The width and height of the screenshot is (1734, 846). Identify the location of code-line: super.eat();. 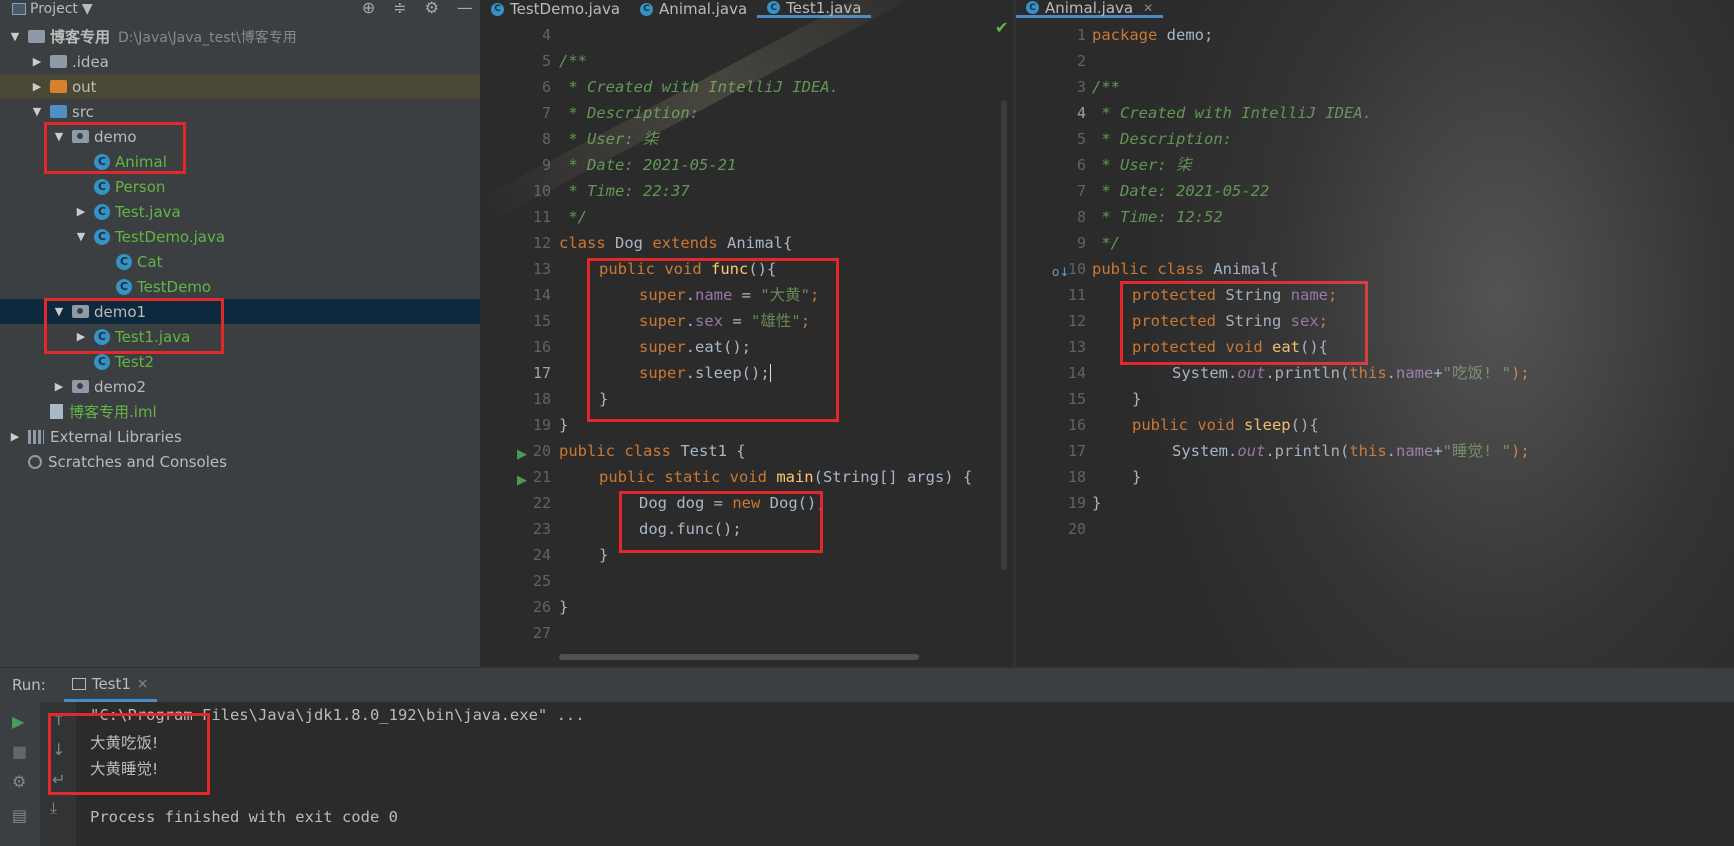
(695, 347).